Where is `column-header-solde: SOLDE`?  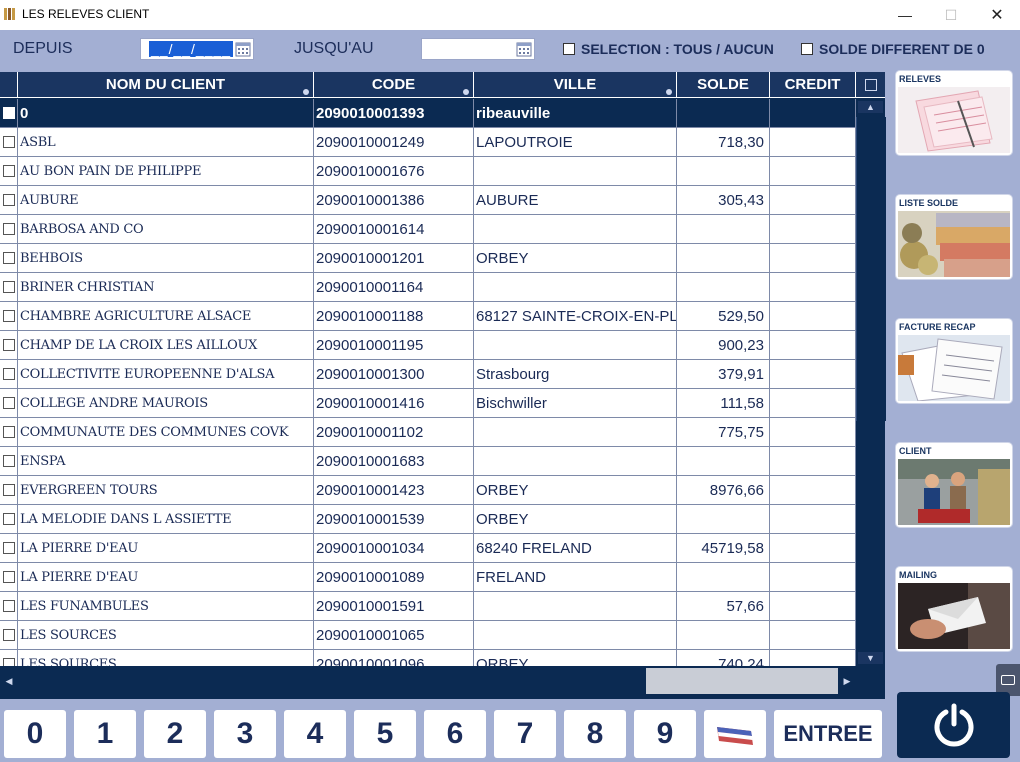 column-header-solde: SOLDE is located at coordinates (723, 85).